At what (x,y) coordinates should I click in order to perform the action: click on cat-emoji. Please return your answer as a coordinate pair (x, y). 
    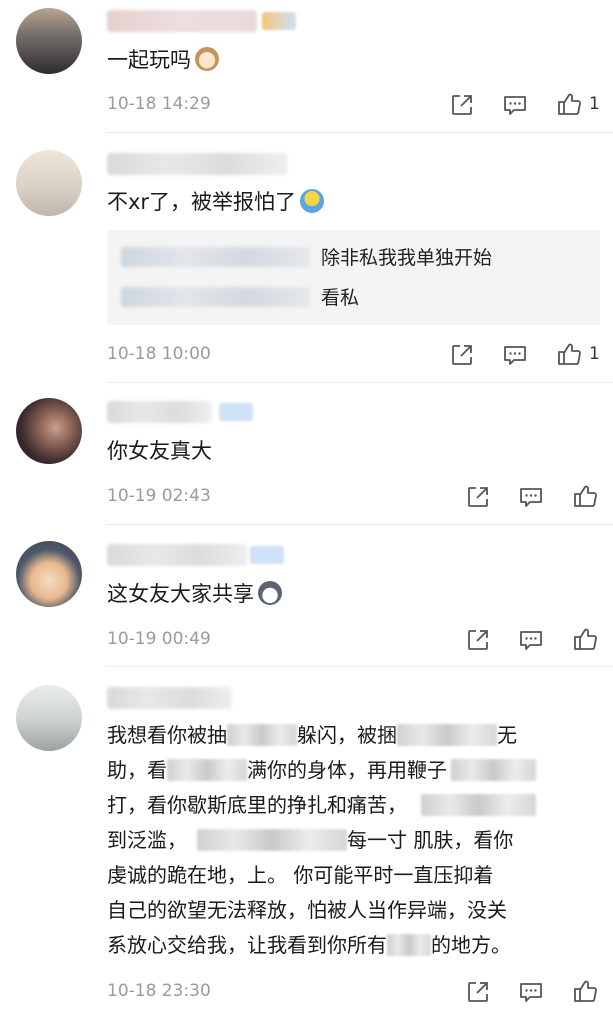
    Looking at the image, I should click on (207, 59).